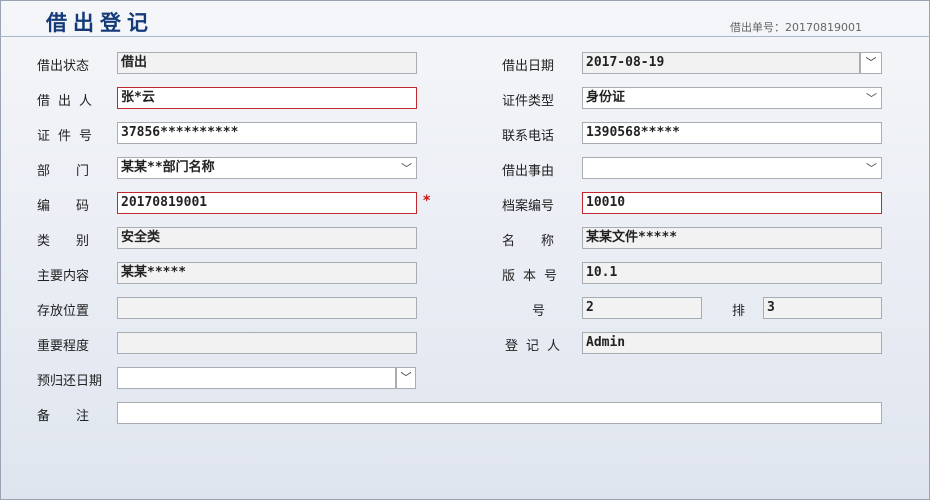 This screenshot has height=500, width=930. What do you see at coordinates (69, 101) in the screenshot?
I see `borrower-label: 借出人` at bounding box center [69, 101].